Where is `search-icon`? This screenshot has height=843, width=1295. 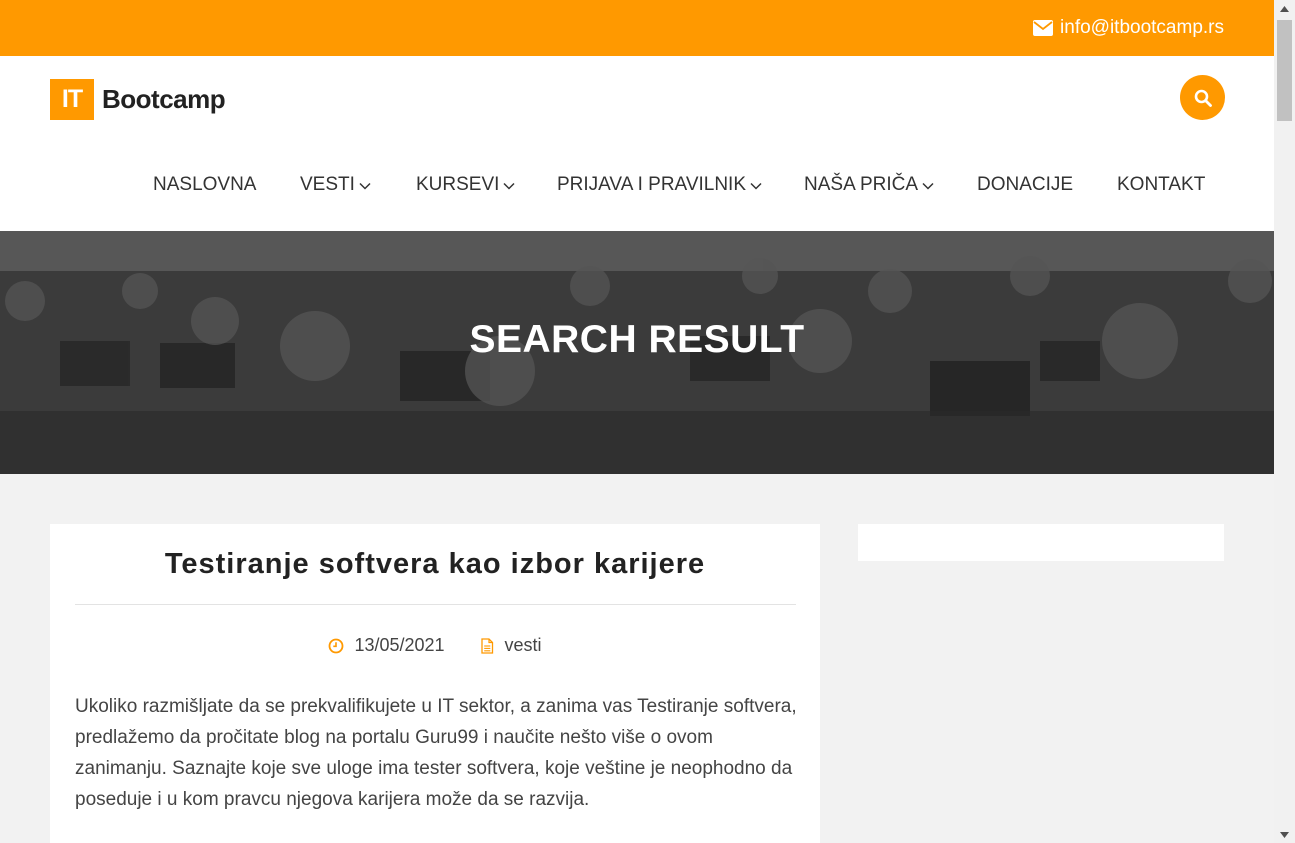 search-icon is located at coordinates (1203, 98).